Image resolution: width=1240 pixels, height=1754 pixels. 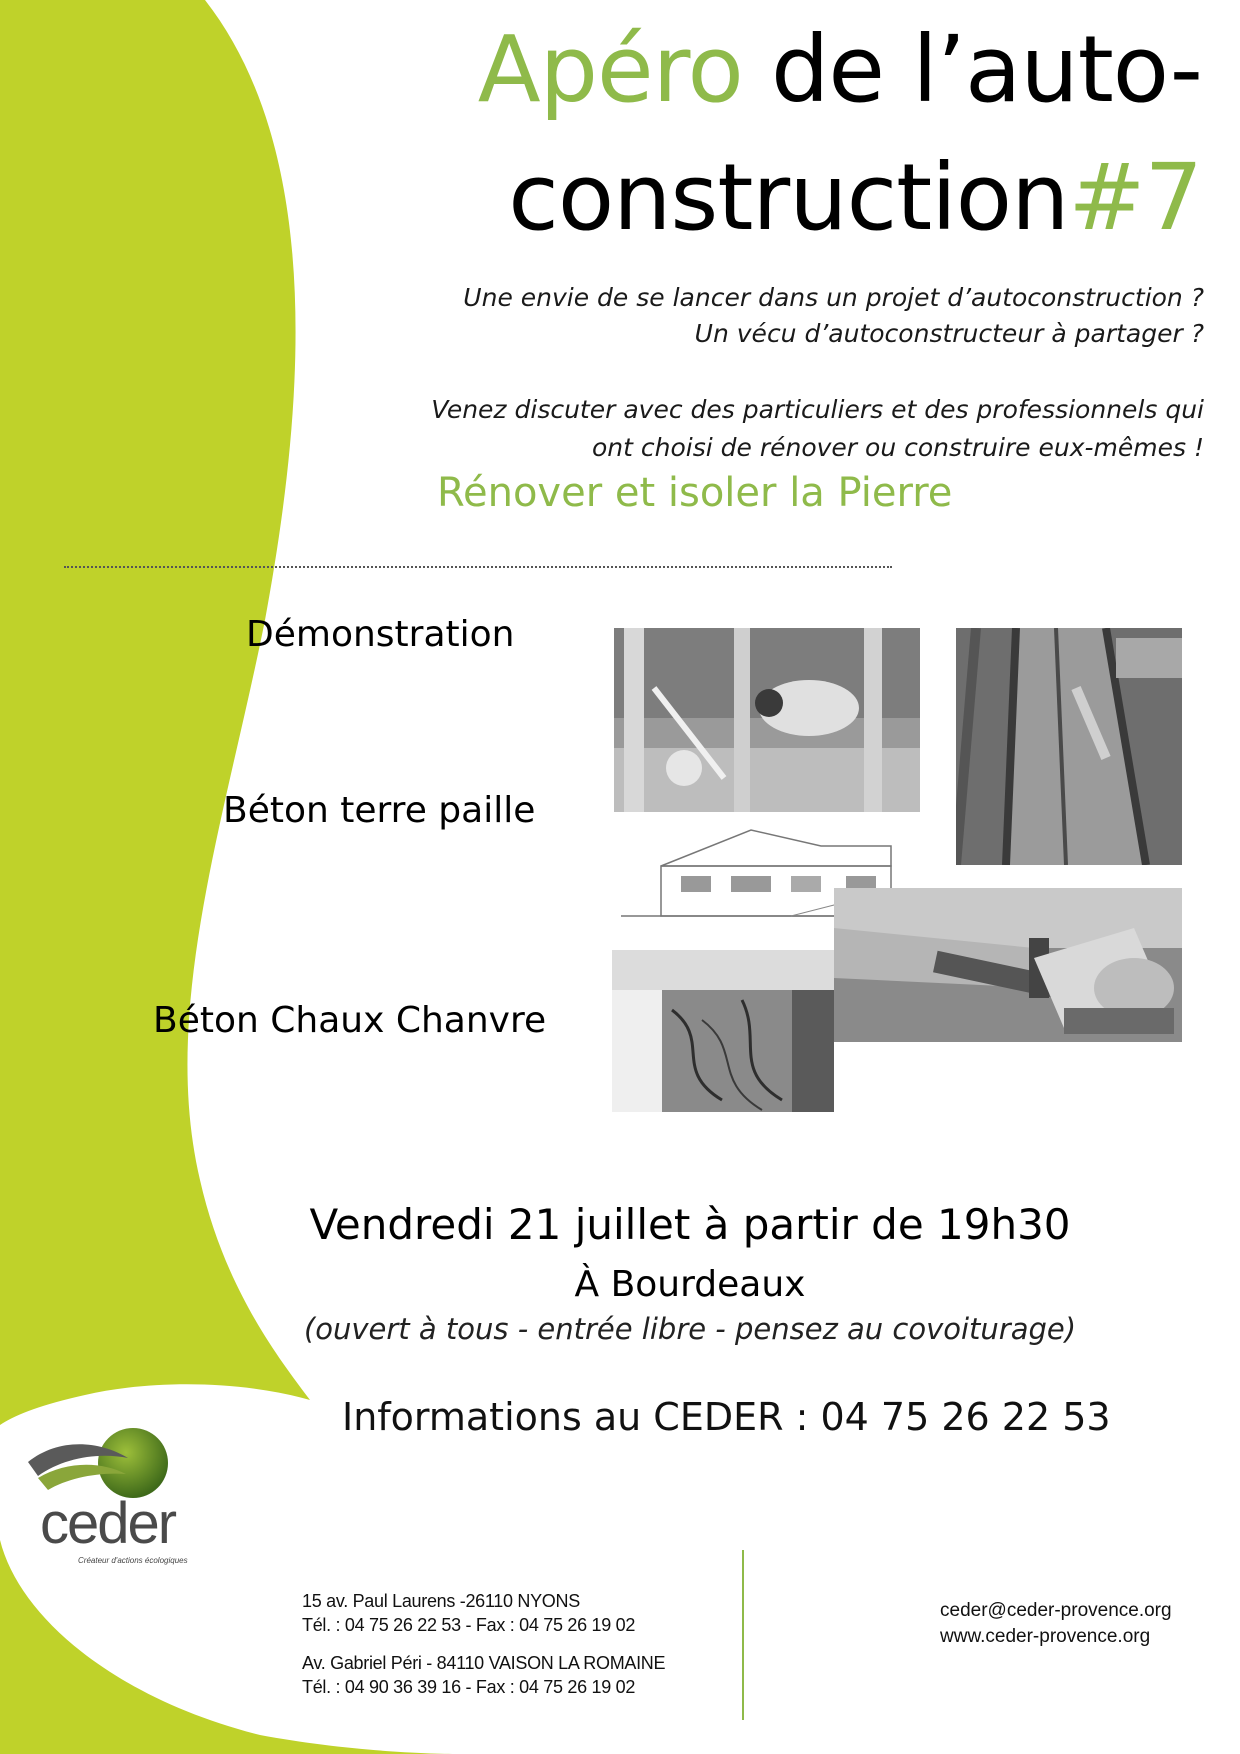 What do you see at coordinates (478, 567) in the screenshot?
I see `dotted-separator` at bounding box center [478, 567].